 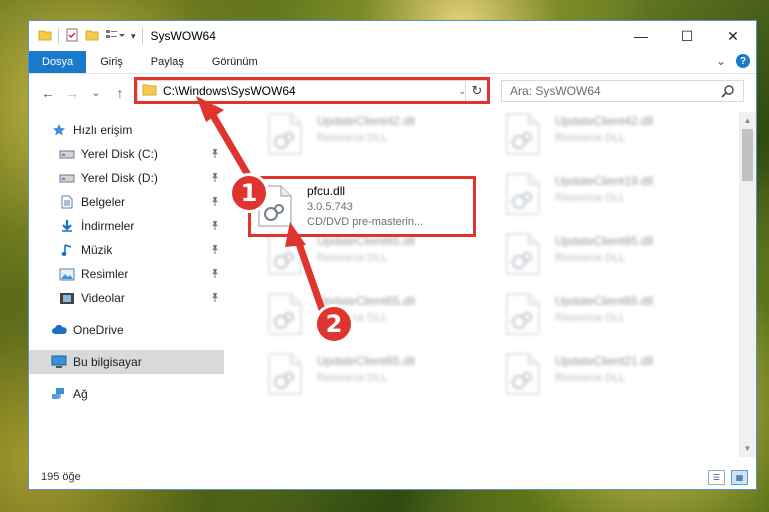 What do you see at coordinates (392, 62) in the screenshot?
I see `ribbon-tabs: Dosya Giriş Paylaş Görünüm ⌄ ?` at bounding box center [392, 62].